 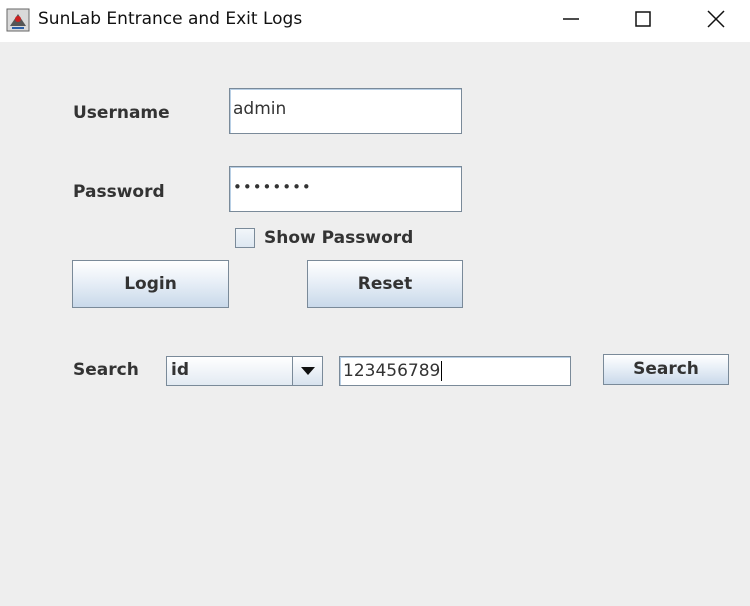 I want to click on login-button: Login, so click(x=150, y=284).